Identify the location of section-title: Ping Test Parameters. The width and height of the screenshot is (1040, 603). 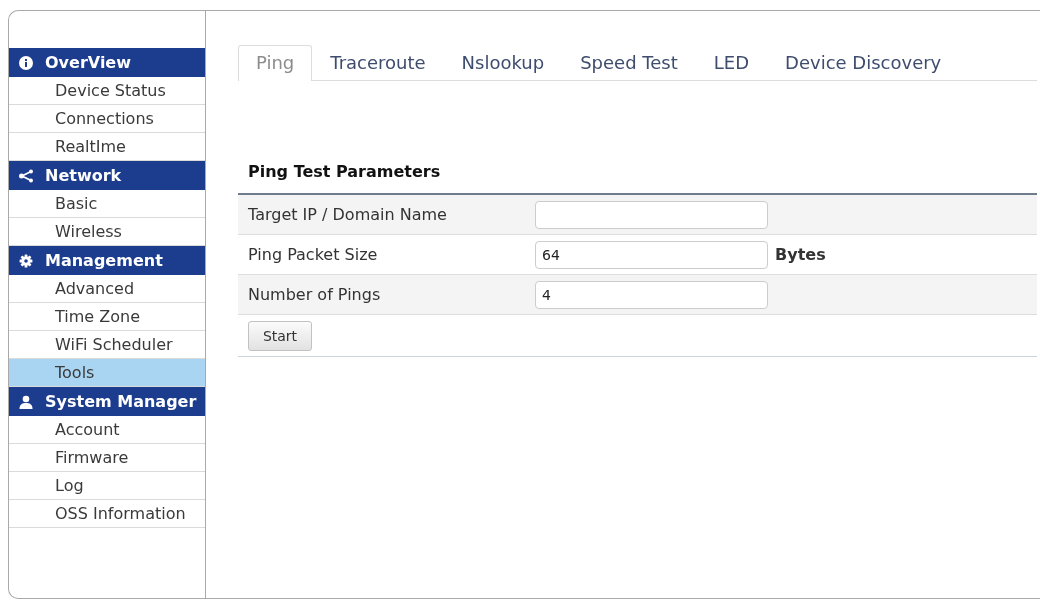
(344, 172).